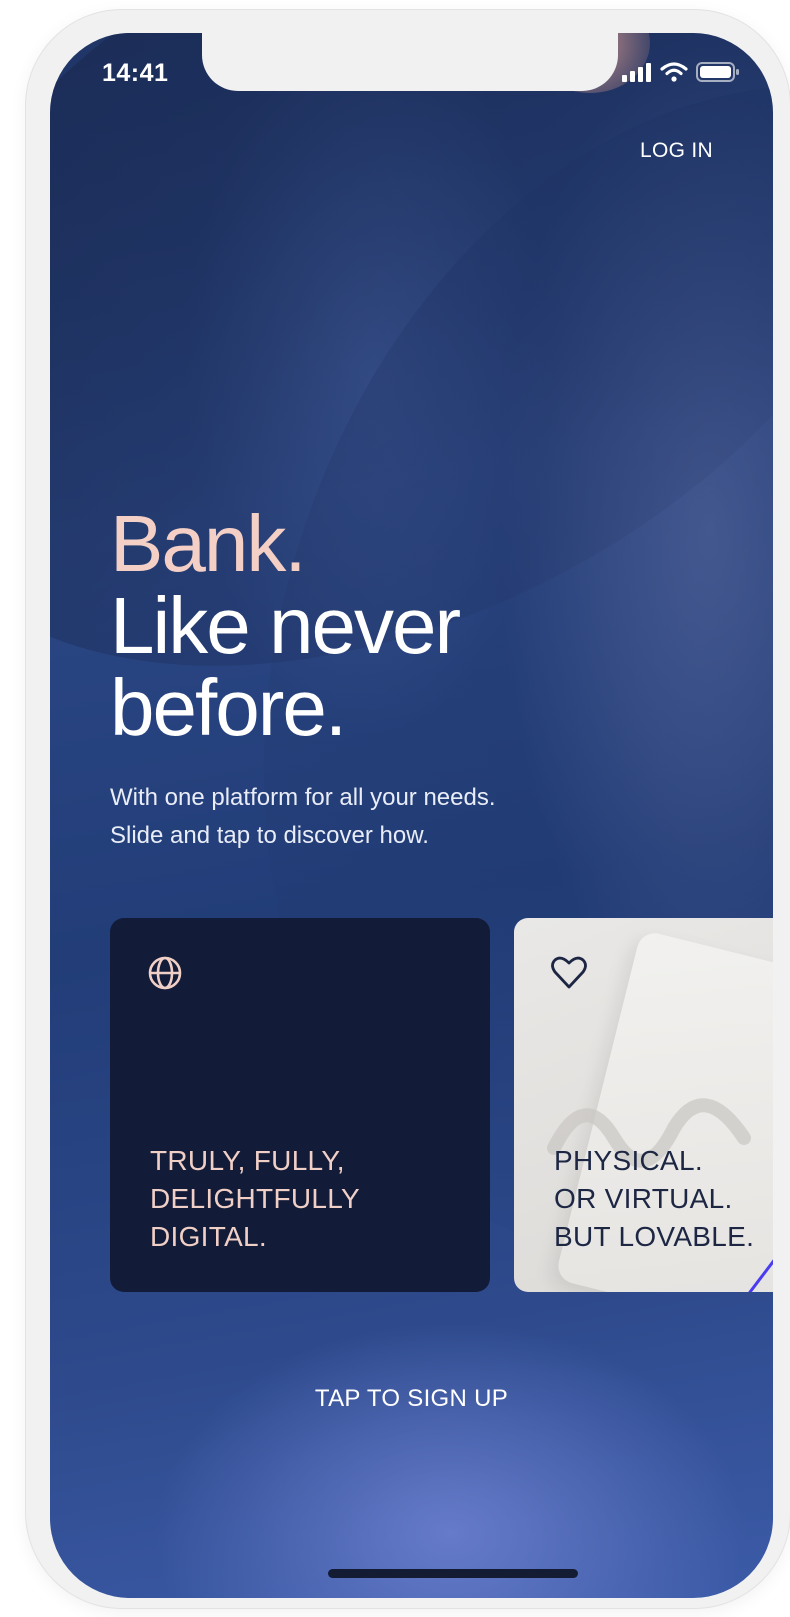 This screenshot has height=1617, width=790. Describe the element at coordinates (676, 151) in the screenshot. I see `login-button: LOG IN` at that location.